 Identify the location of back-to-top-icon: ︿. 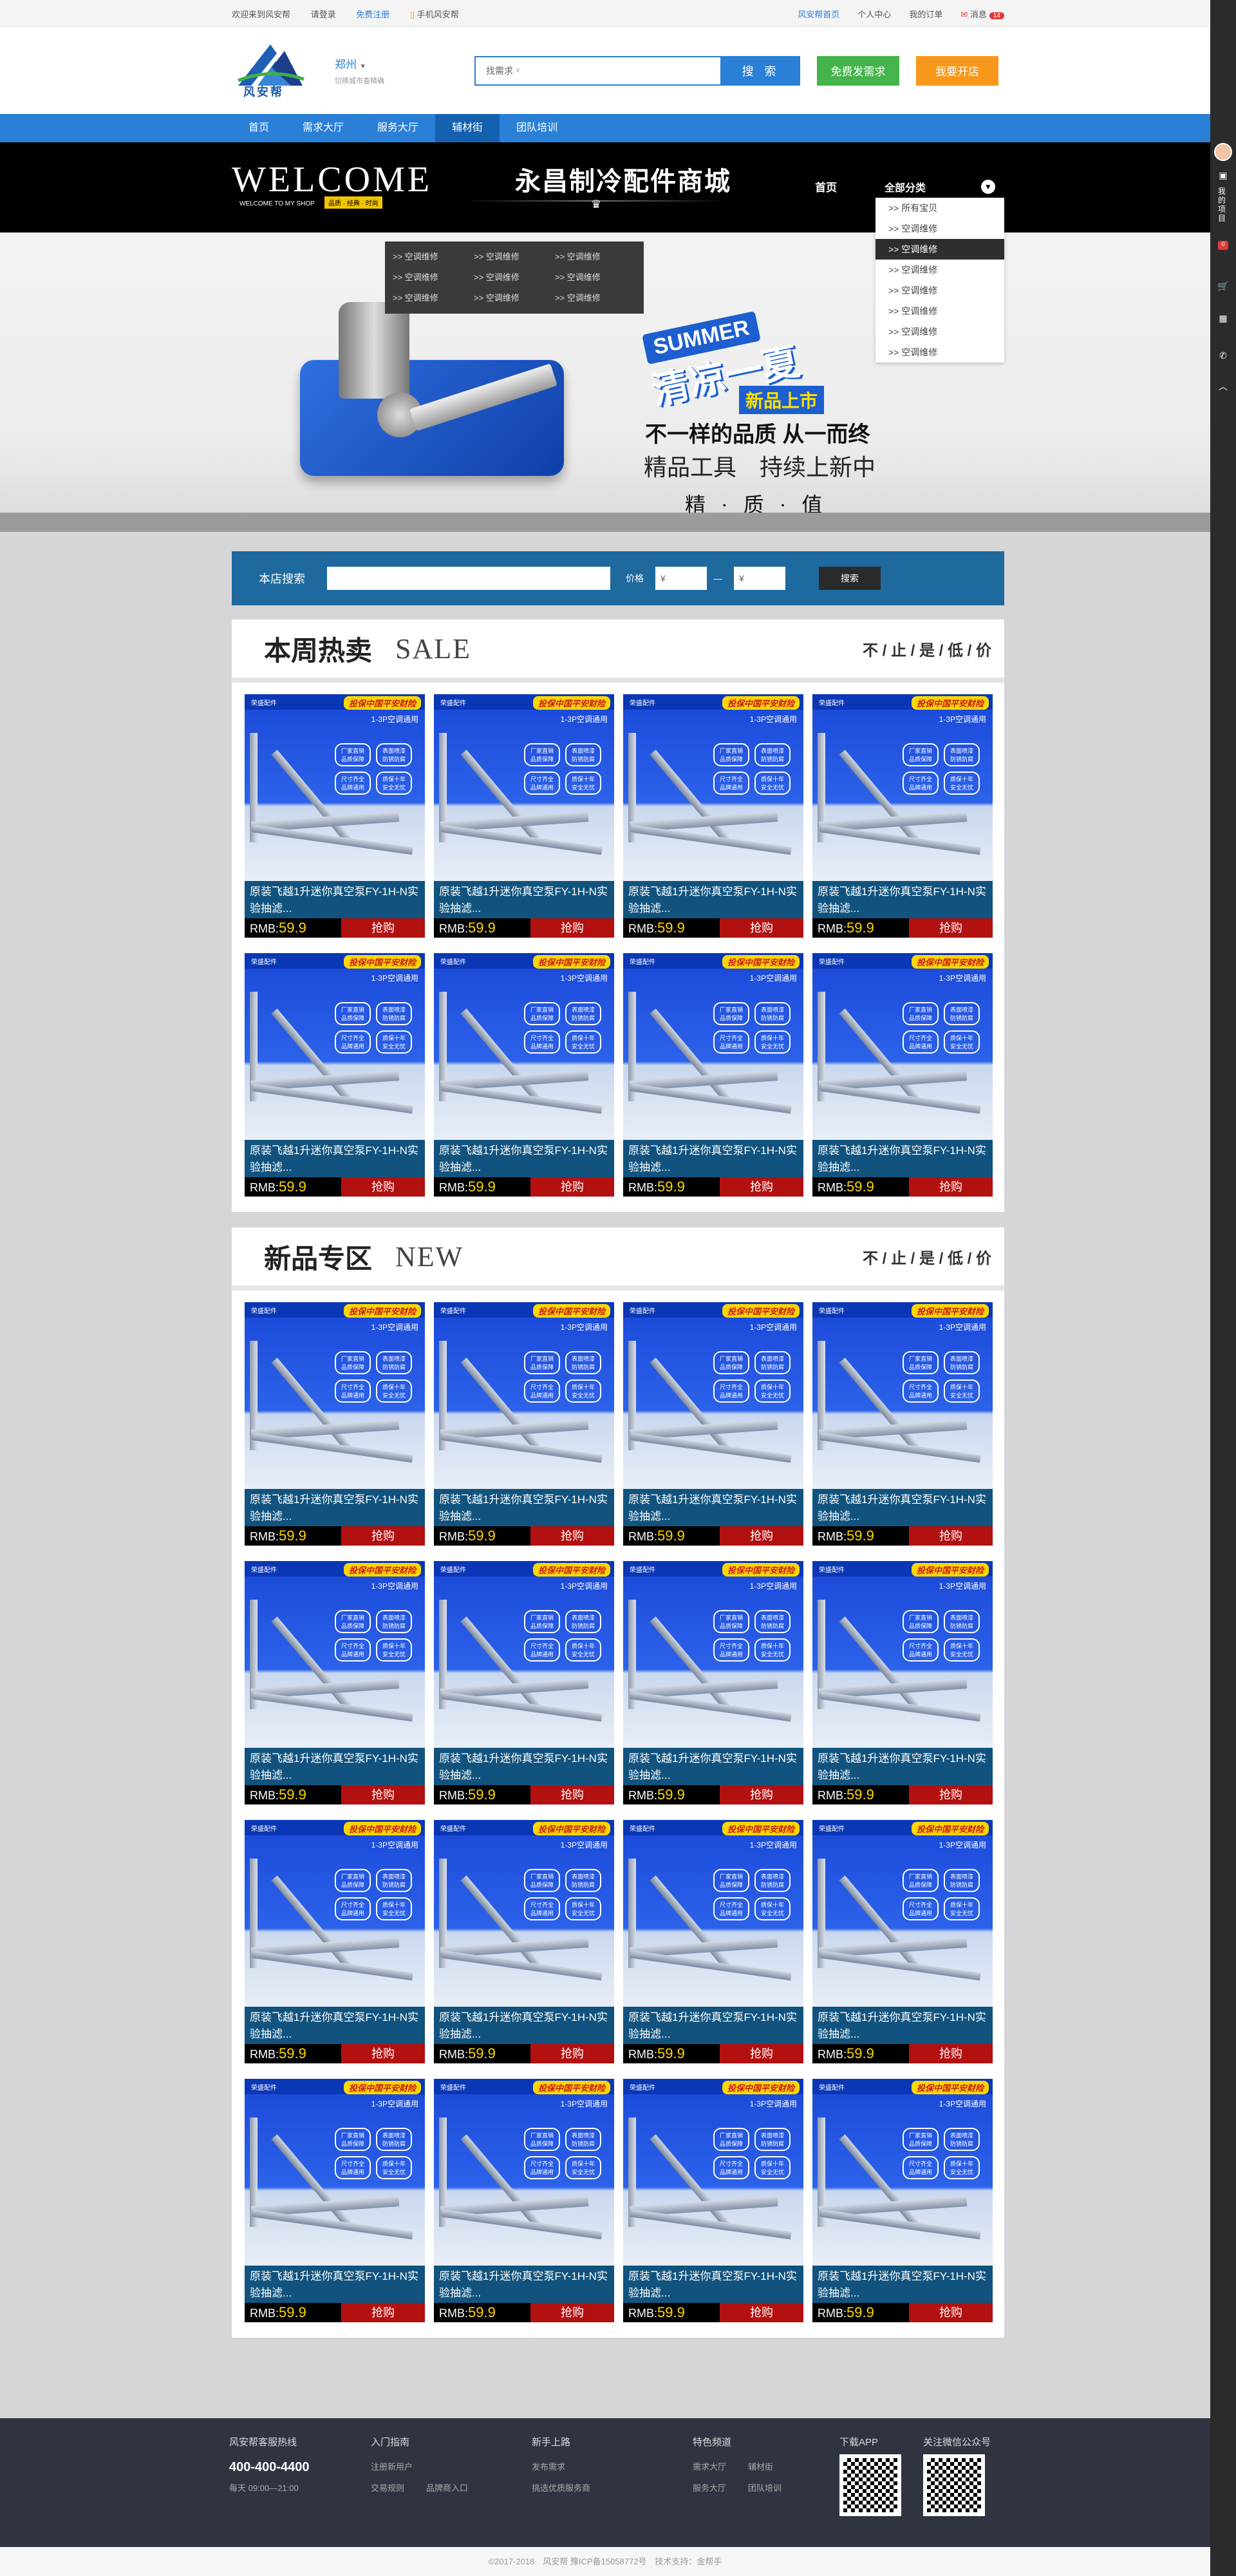
(1223, 386).